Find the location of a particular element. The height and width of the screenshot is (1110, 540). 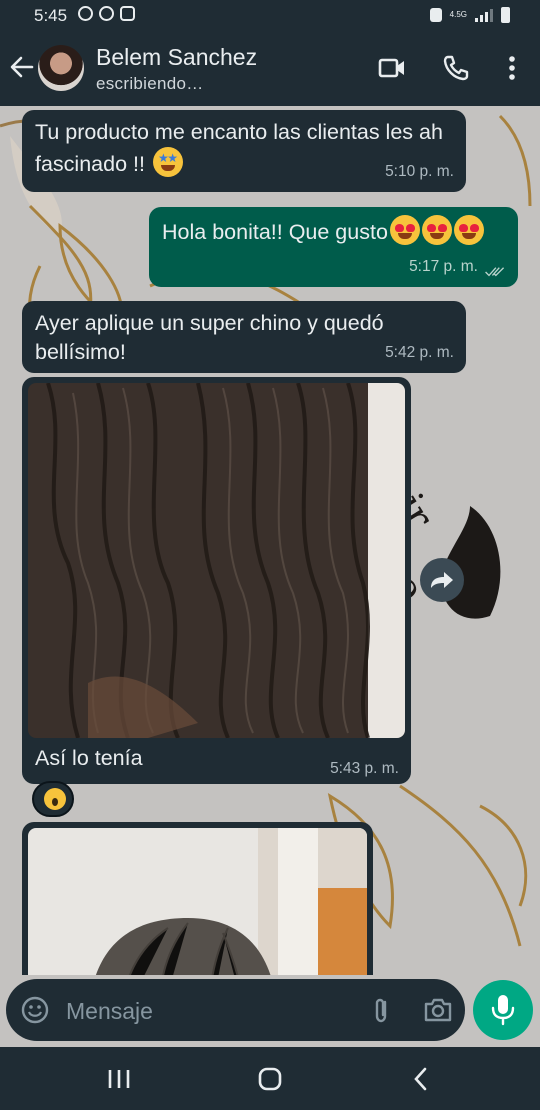

message-input is located at coordinates (206, 1011).